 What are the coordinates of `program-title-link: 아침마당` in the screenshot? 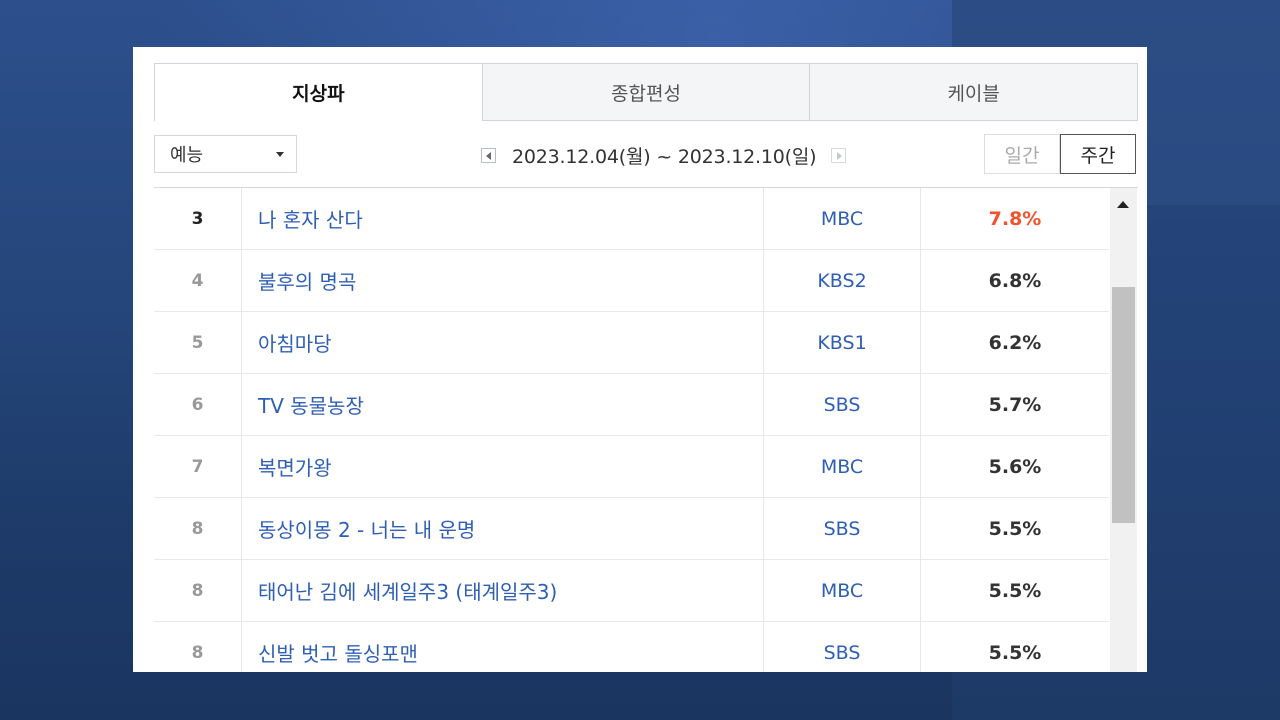 It's located at (503, 342).